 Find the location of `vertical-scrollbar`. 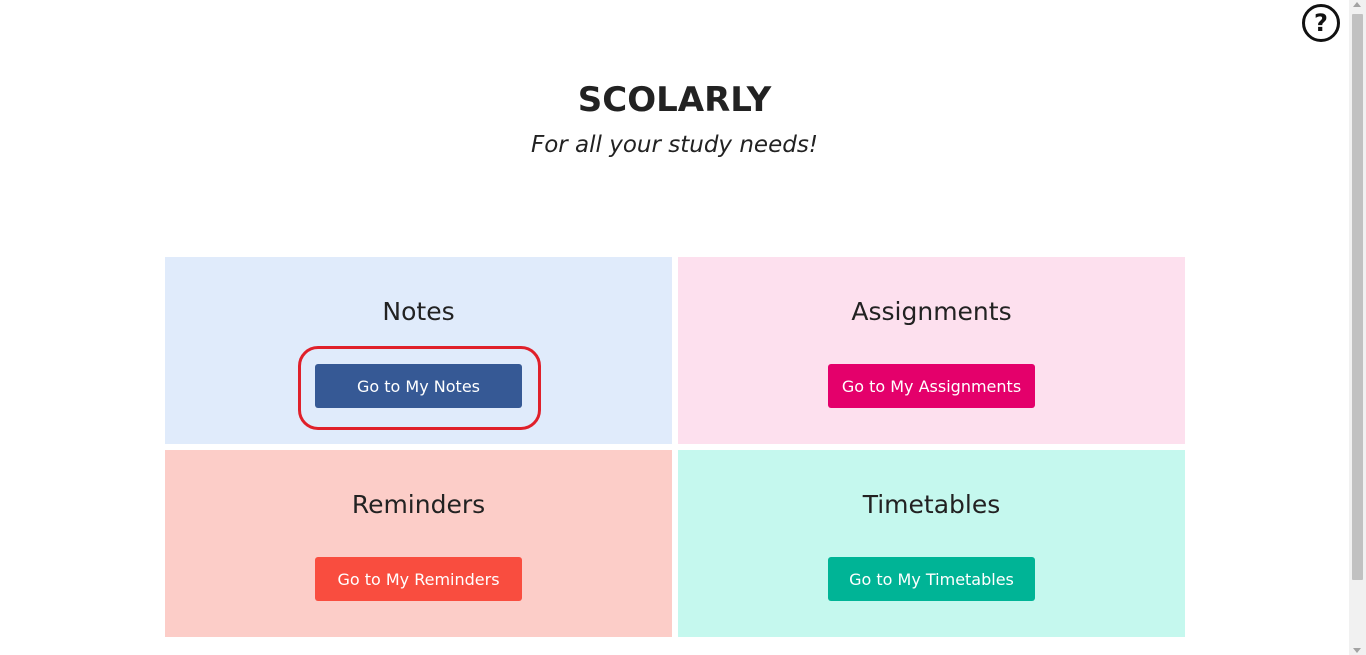

vertical-scrollbar is located at coordinates (1357, 327).